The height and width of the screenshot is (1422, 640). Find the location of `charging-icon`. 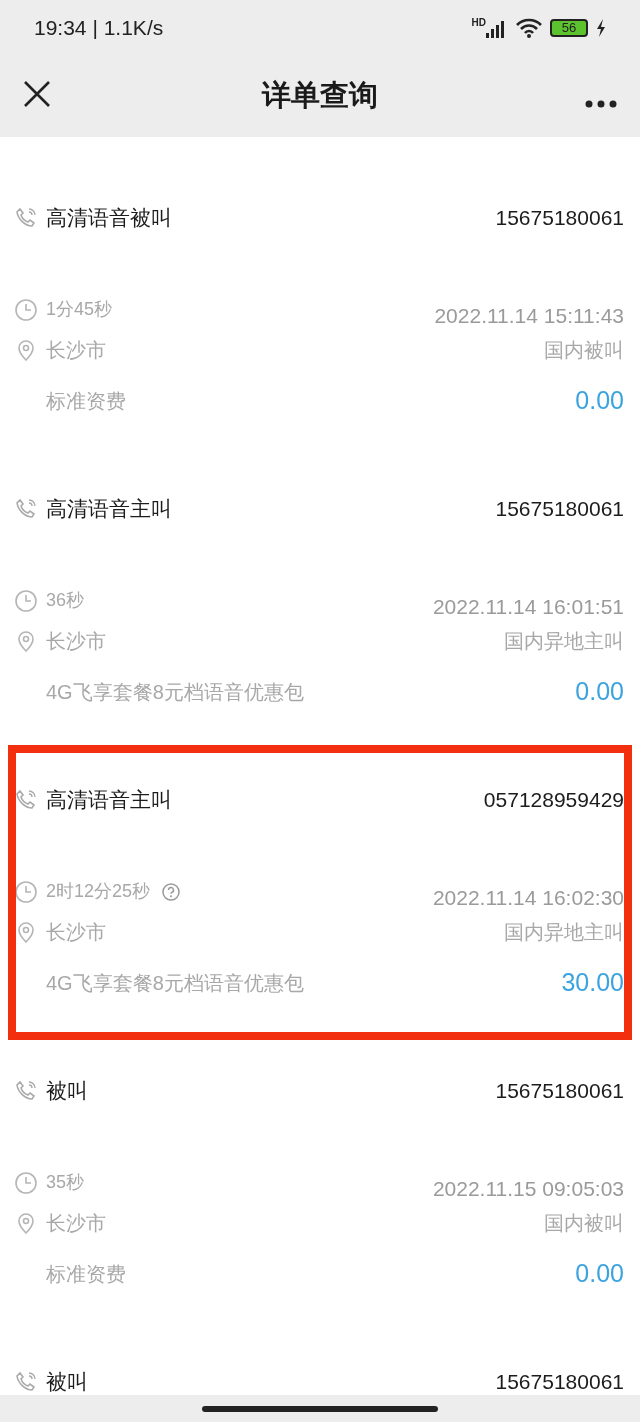

charging-icon is located at coordinates (601, 27).